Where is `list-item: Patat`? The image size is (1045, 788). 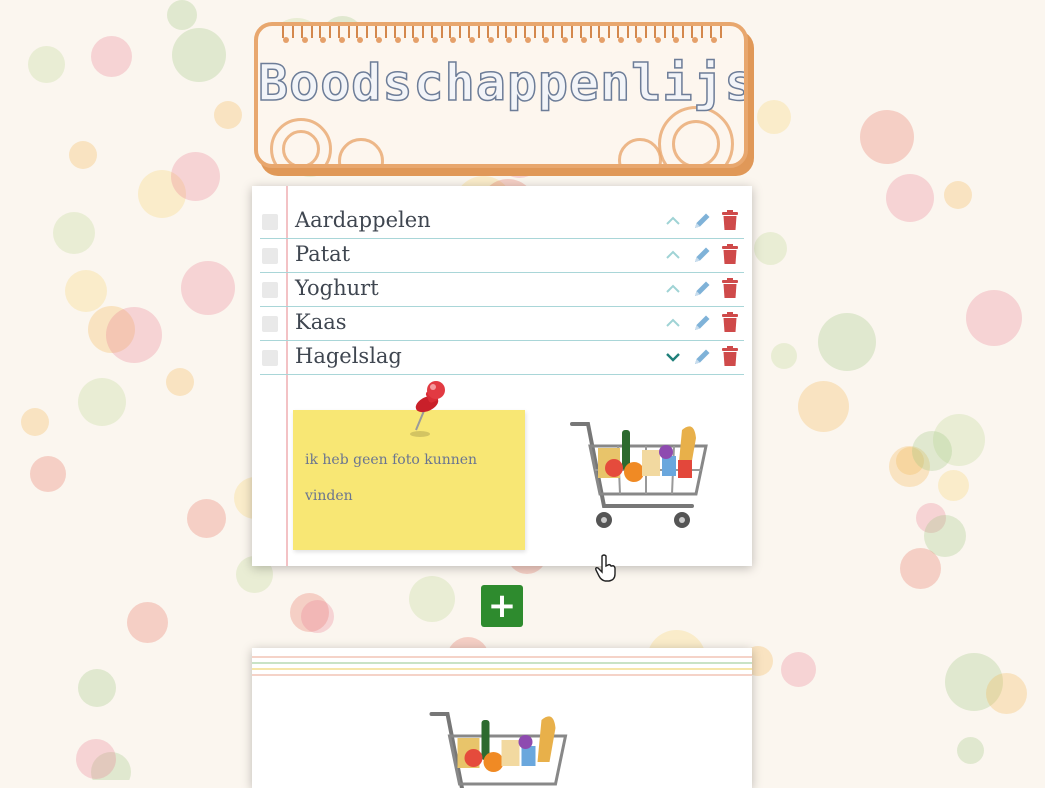
list-item: Patat is located at coordinates (502, 255).